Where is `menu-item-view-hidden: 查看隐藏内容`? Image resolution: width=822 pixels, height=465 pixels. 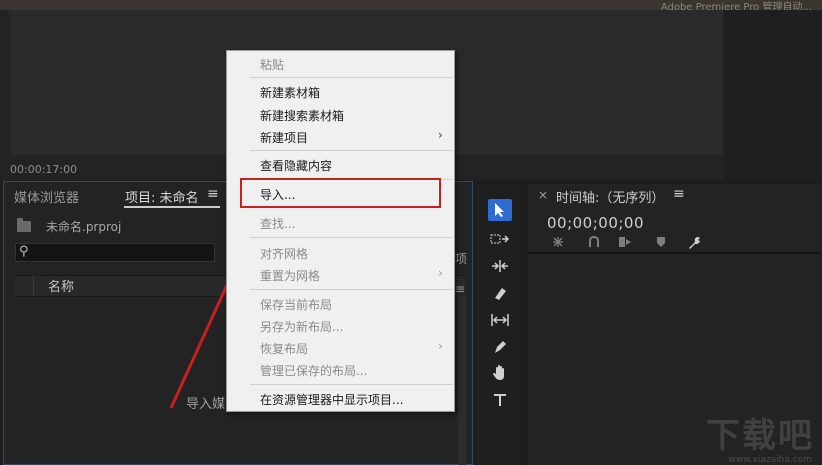 menu-item-view-hidden: 查看隐藏内容 is located at coordinates (296, 165).